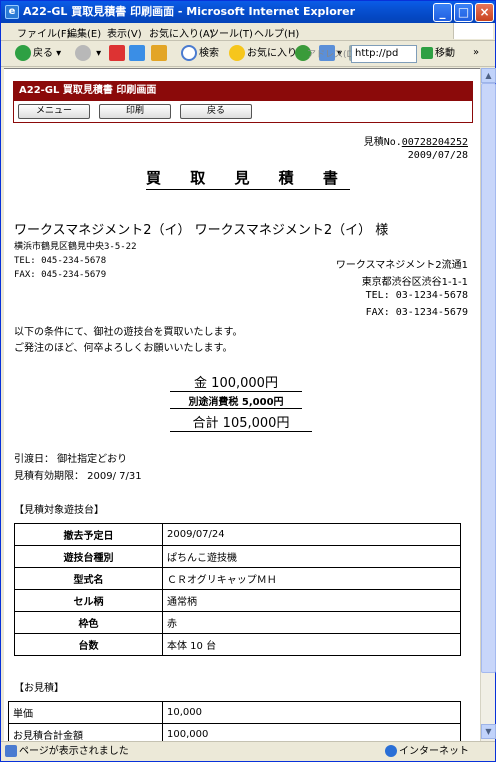  Describe the element at coordinates (84, 32) in the screenshot. I see `menu-edit: 編集(E)` at that location.